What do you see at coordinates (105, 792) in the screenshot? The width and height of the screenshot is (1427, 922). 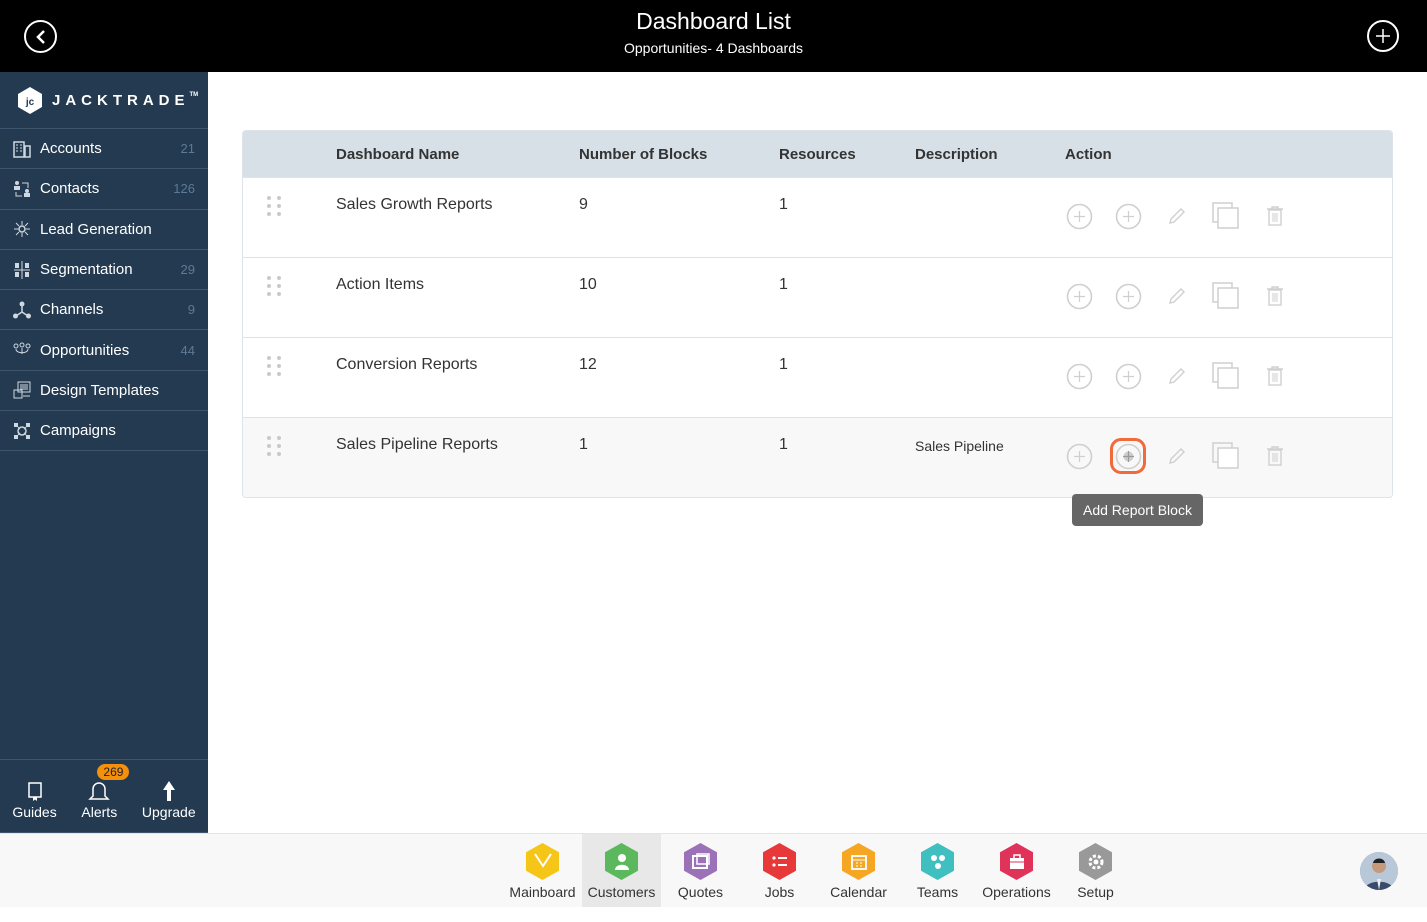 I see `alerts-button: 269 Alerts` at bounding box center [105, 792].